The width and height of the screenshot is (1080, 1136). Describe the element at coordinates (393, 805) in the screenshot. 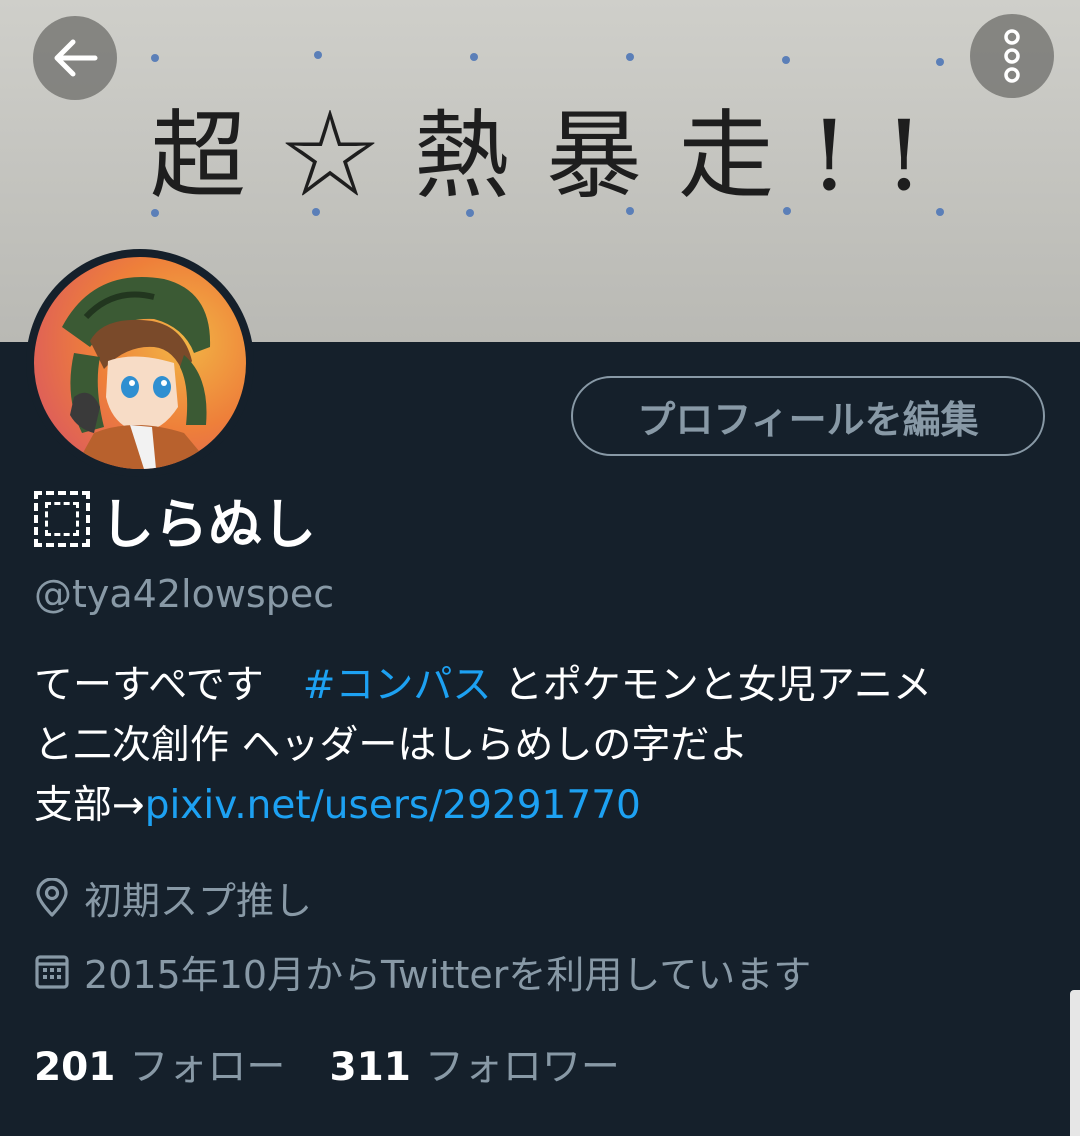

I see `pixiv-link: pixiv.net/users/29291770` at that location.